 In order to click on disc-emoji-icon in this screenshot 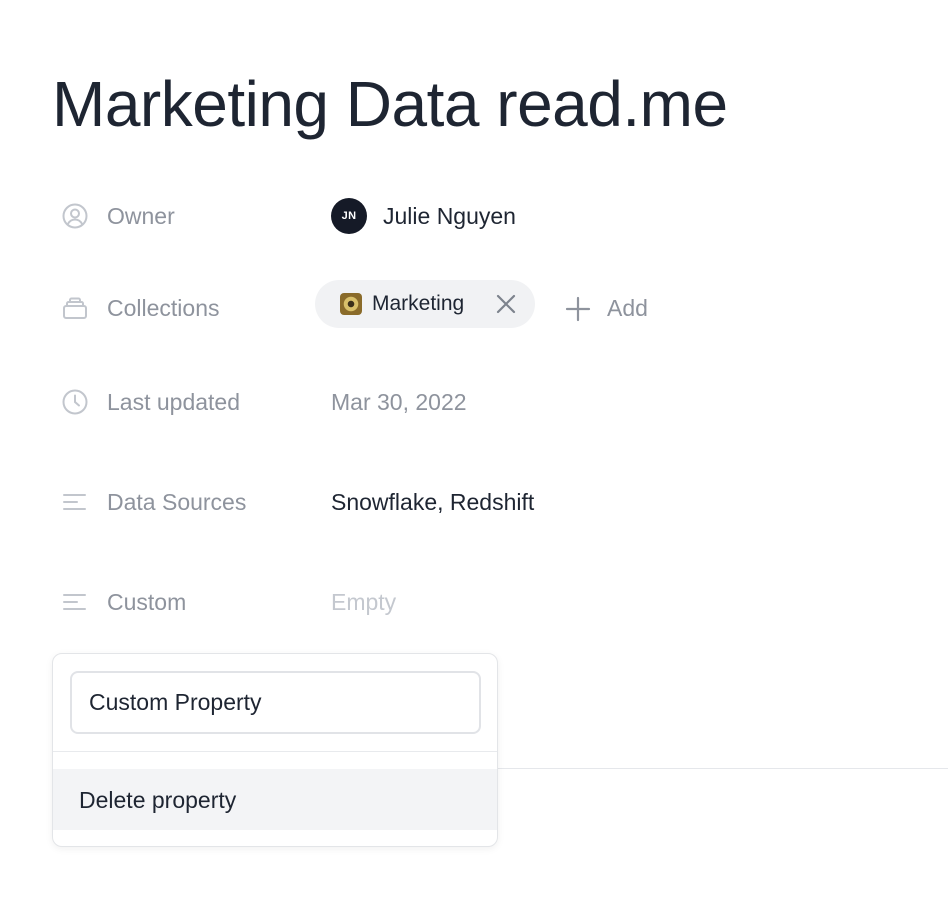, I will do `click(351, 304)`.